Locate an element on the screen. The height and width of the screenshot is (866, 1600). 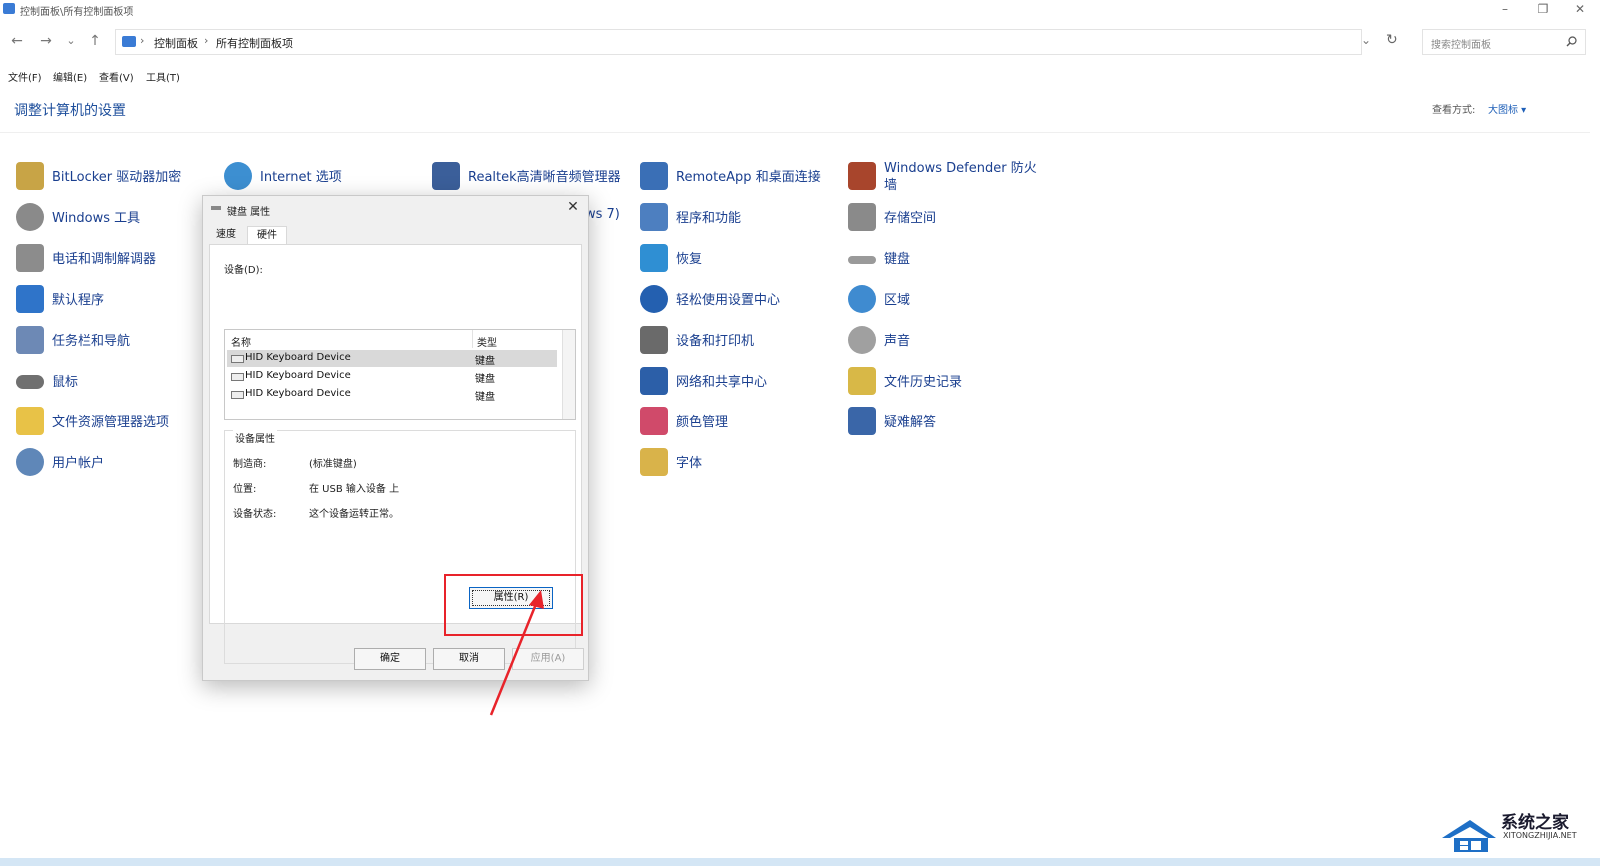
file-history-icon is located at coordinates (862, 381).